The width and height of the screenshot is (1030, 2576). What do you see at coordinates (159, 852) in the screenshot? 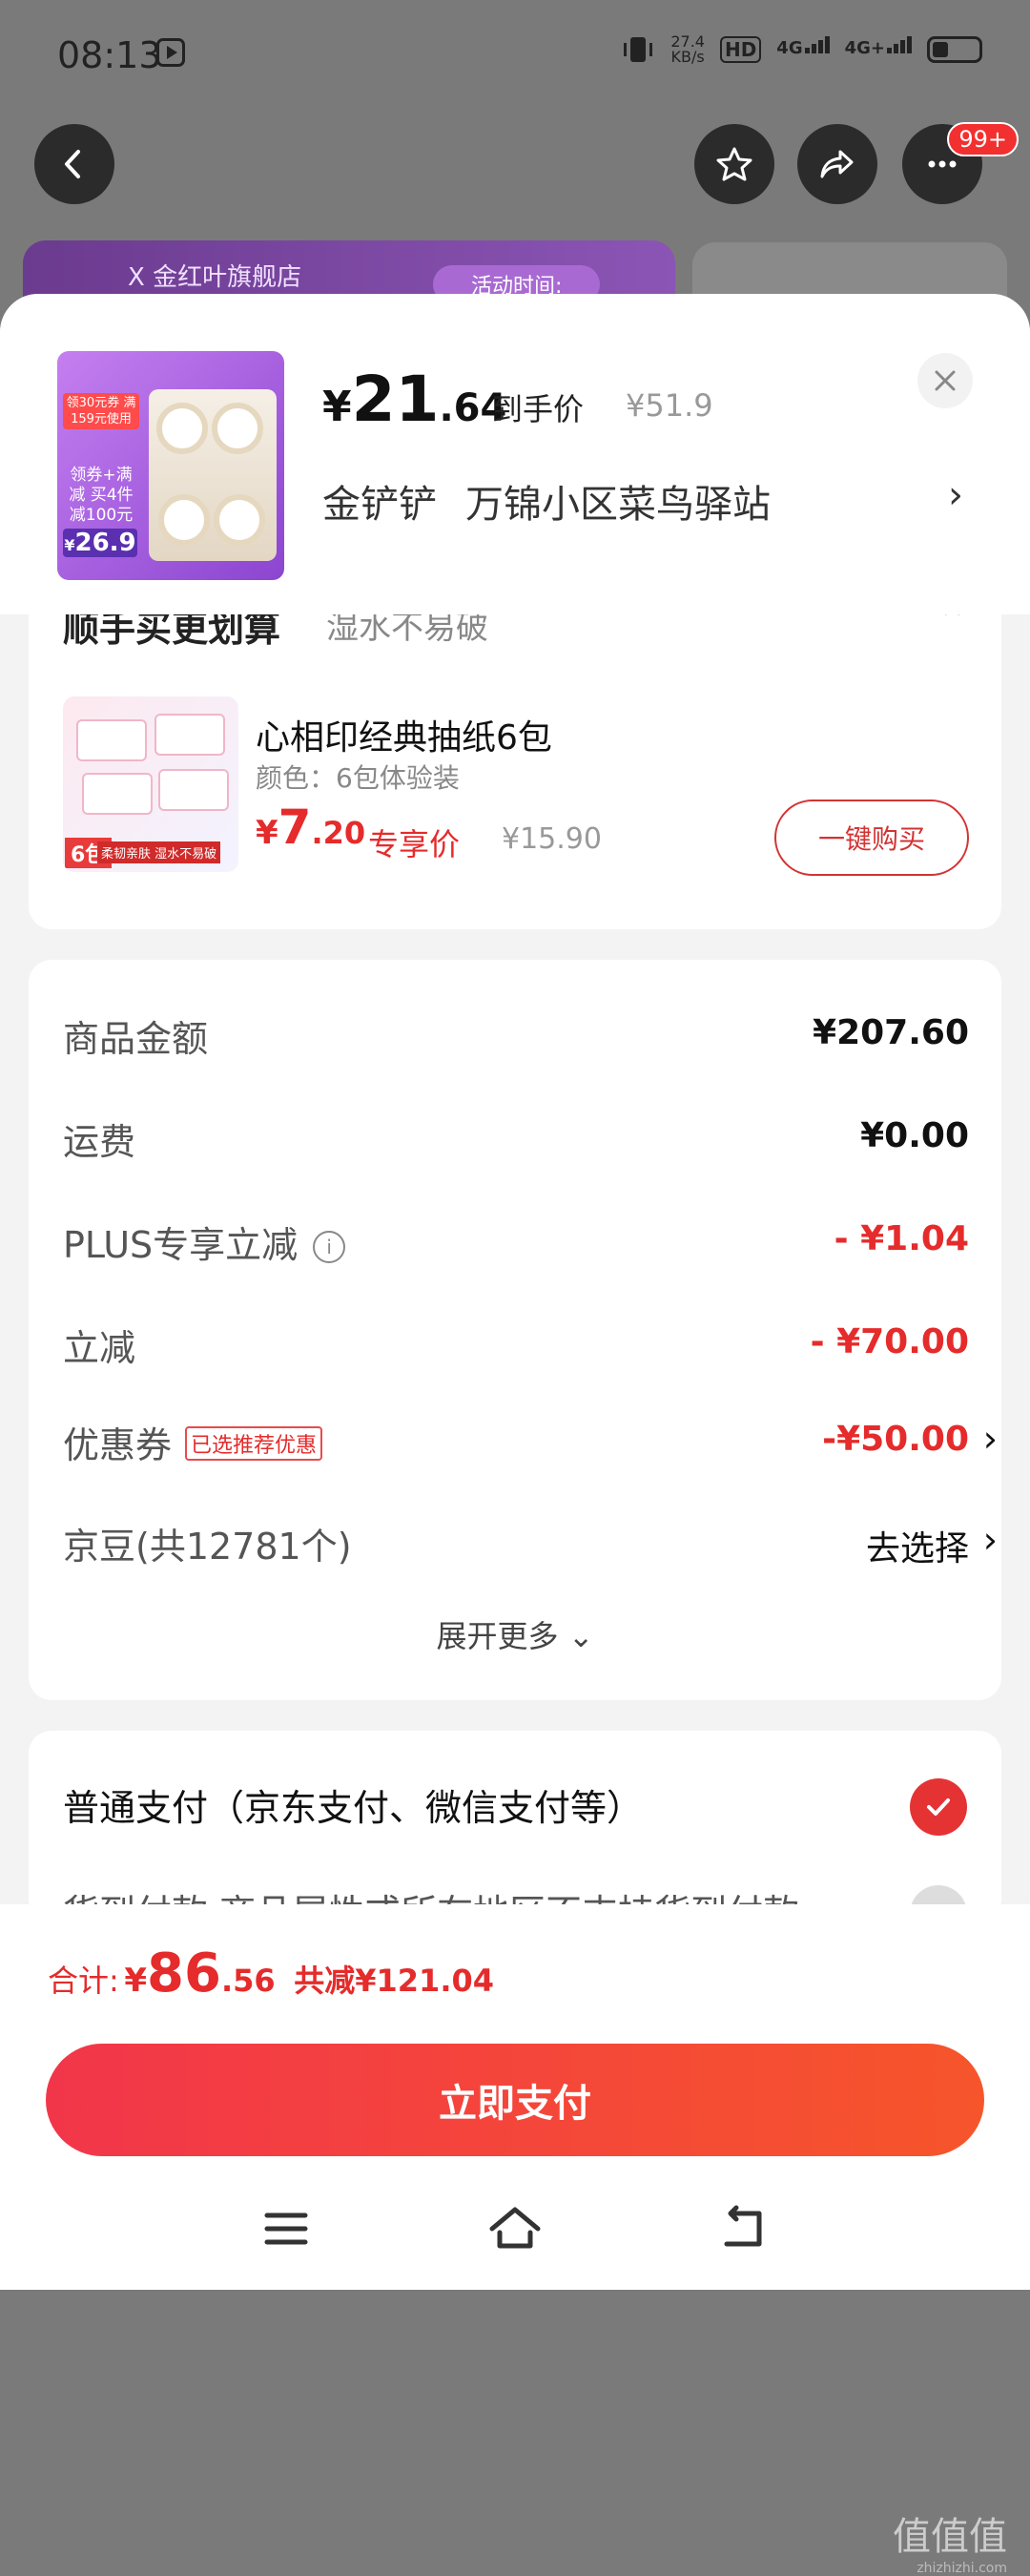
I see `image-feature-tag: 柔韧亲肤 湿水不易破` at bounding box center [159, 852].